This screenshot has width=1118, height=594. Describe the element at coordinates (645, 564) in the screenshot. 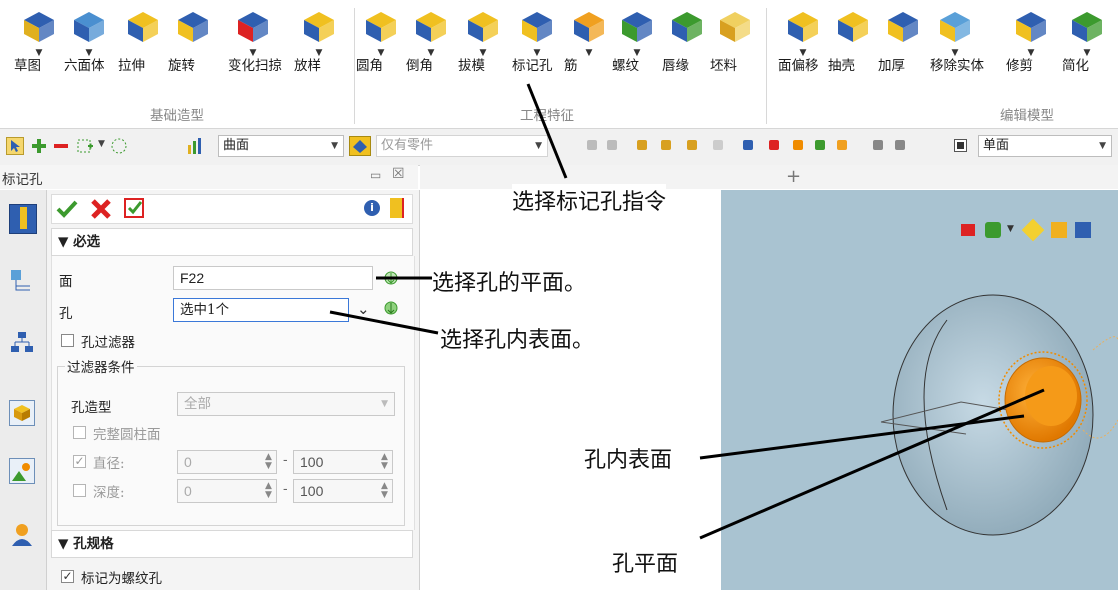

I see `annotation-hole-plane: 孔平面` at that location.